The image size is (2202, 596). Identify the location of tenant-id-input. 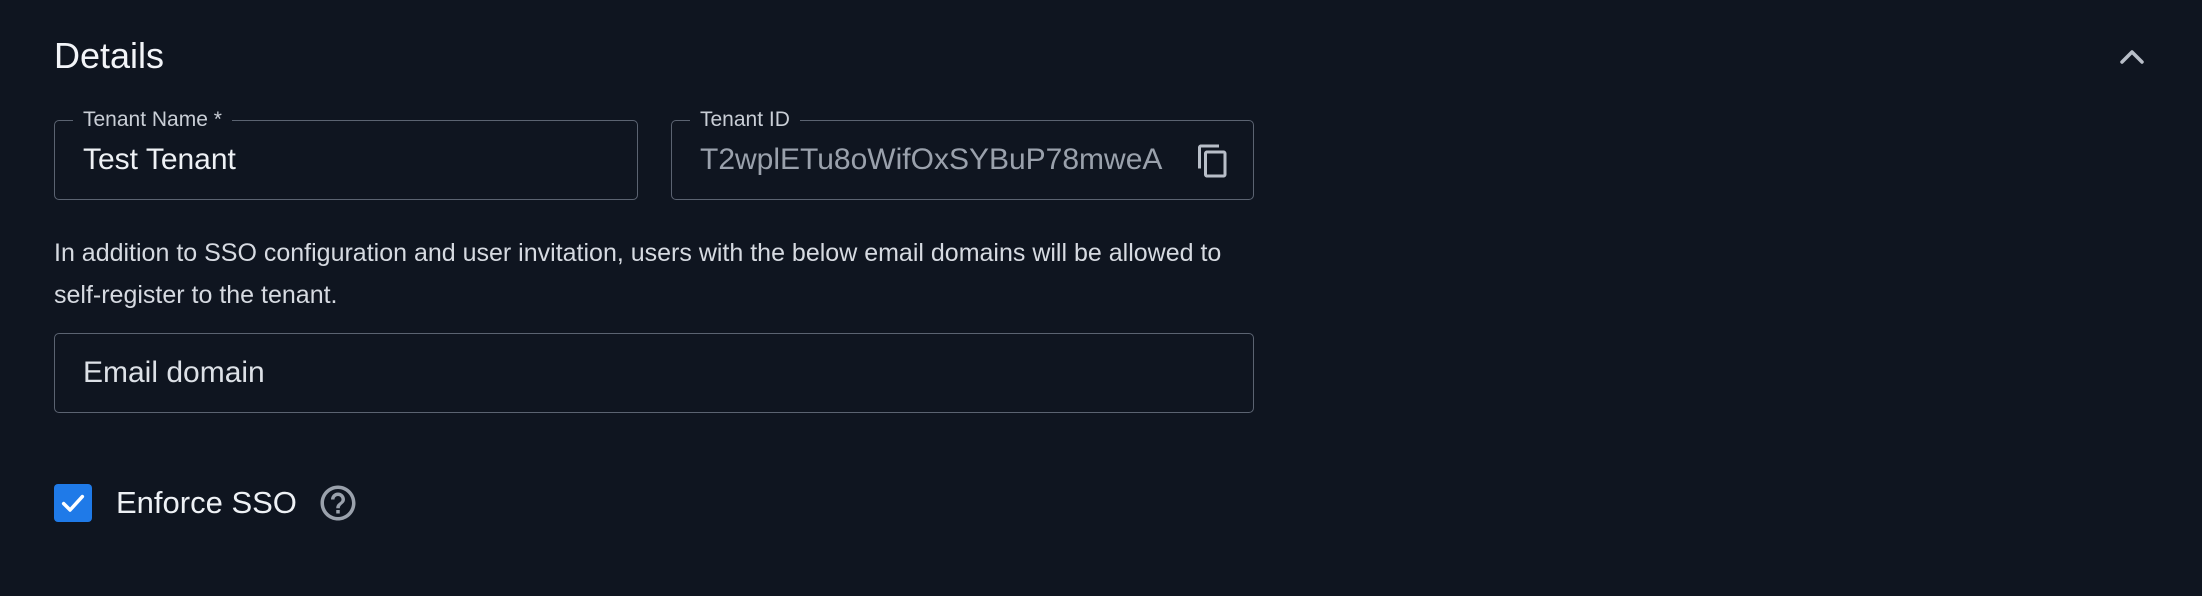
(932, 160).